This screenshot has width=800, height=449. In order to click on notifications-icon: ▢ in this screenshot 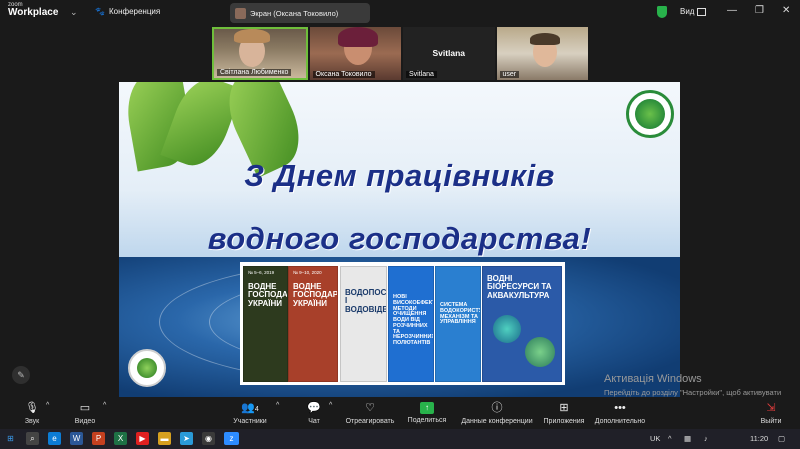, I will do `click(781, 438)`.